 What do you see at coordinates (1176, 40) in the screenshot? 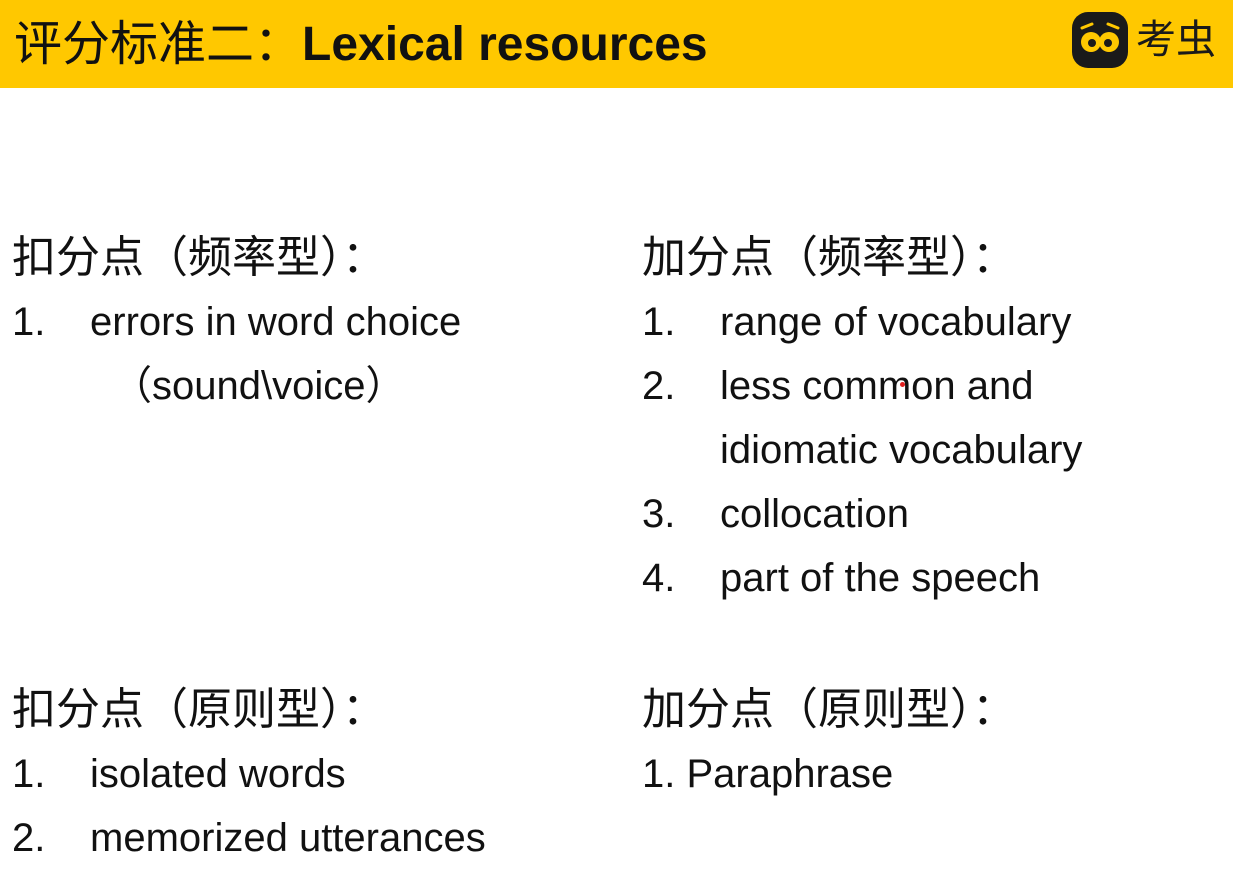
I see `logo-text: 考虫` at bounding box center [1176, 40].